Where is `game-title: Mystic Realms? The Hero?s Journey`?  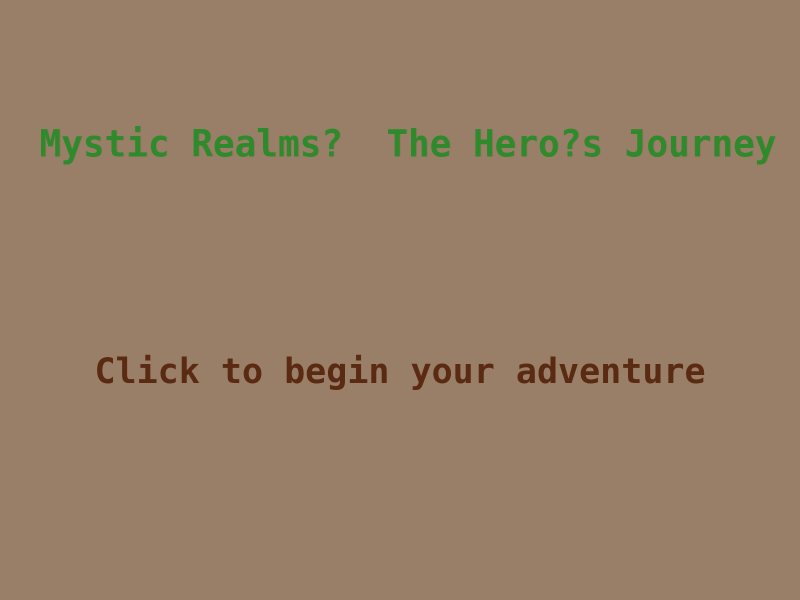 game-title: Mystic Realms? The Hero?s Journey is located at coordinates (408, 144).